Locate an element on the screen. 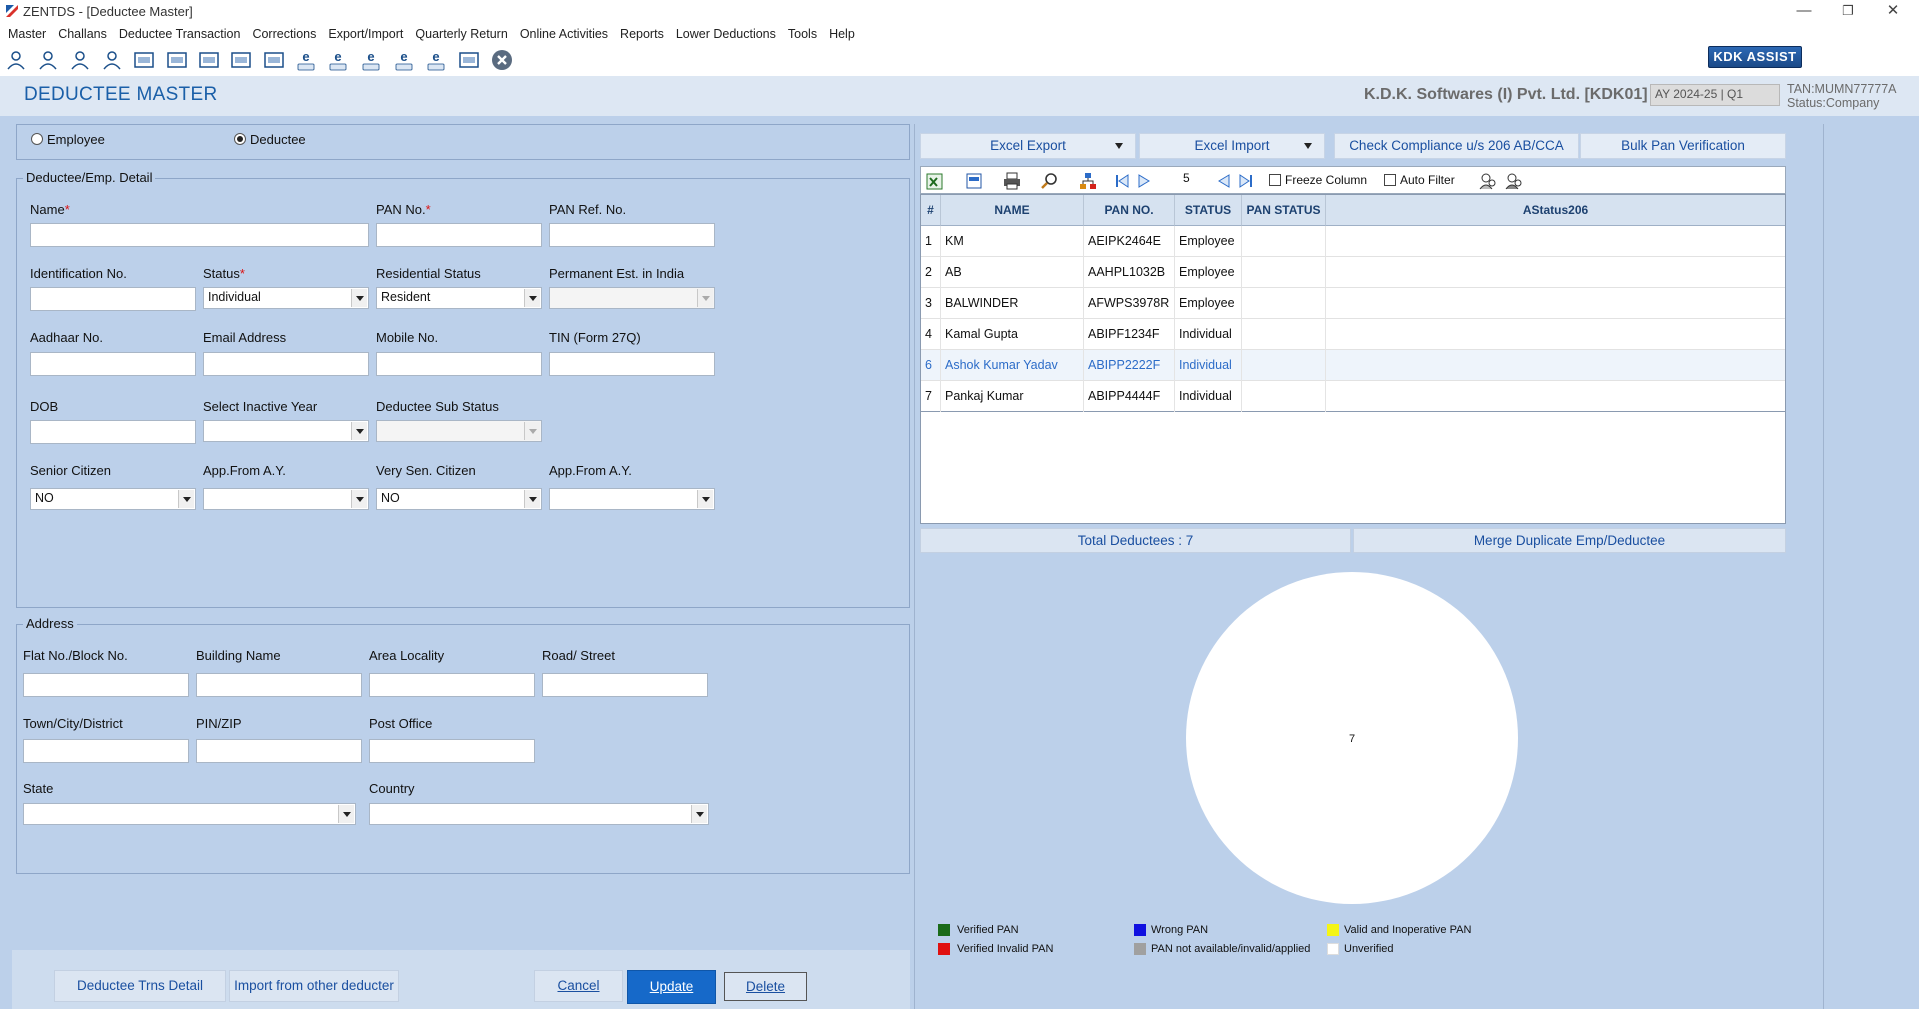 Image resolution: width=1919 pixels, height=1009 pixels. menu-quarterly-return: Quarterly Return is located at coordinates (461, 34).